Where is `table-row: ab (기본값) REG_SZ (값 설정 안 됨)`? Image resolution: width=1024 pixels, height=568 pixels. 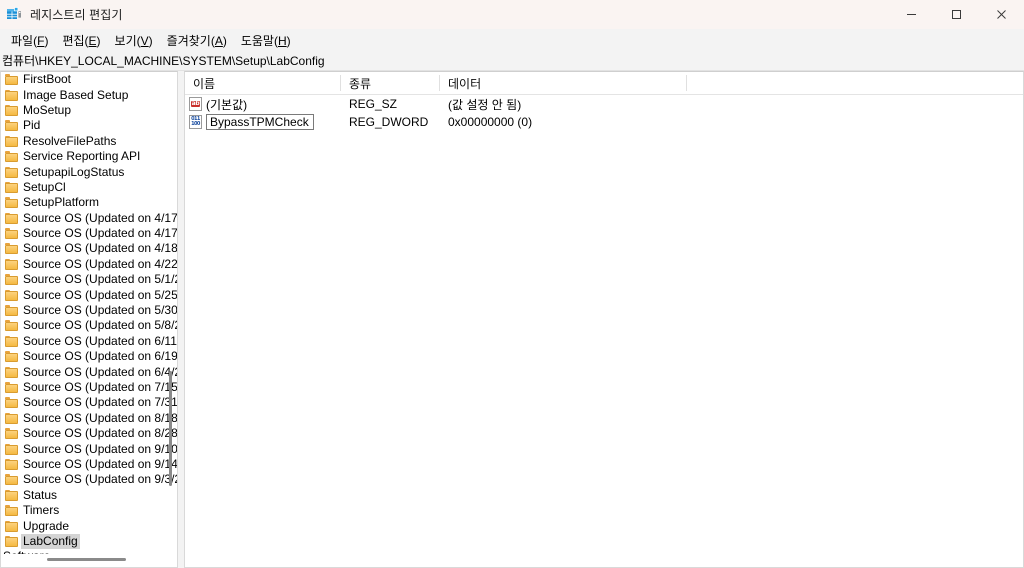 table-row: ab (기본값) REG_SZ (값 설정 안 됨) is located at coordinates (604, 104).